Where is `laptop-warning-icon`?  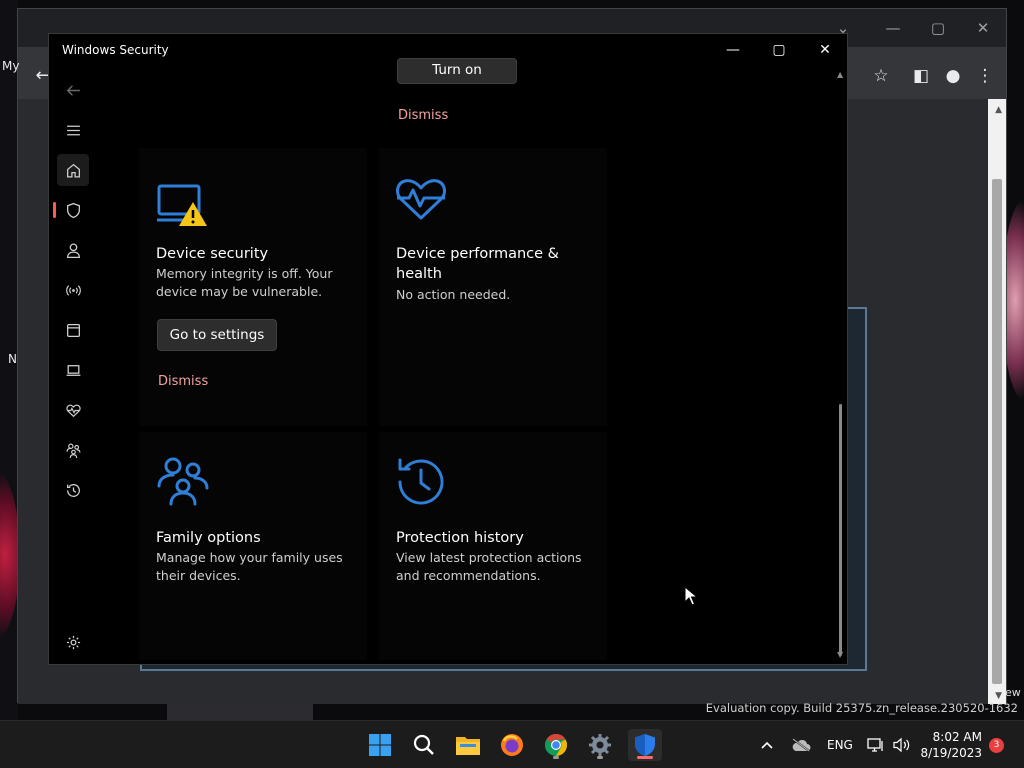 laptop-warning-icon is located at coordinates (182, 205).